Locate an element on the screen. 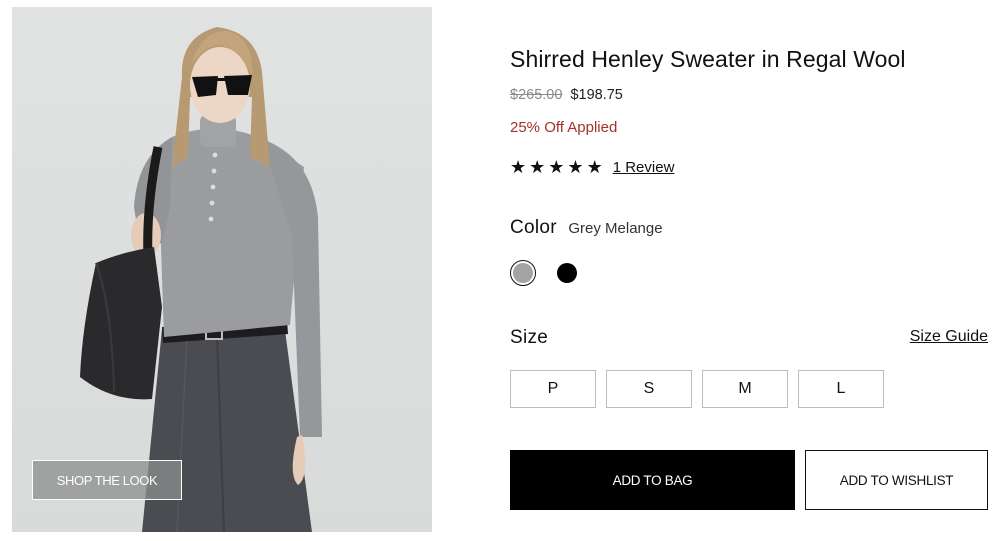 The image size is (1007, 541). size-option-p: P is located at coordinates (553, 389).